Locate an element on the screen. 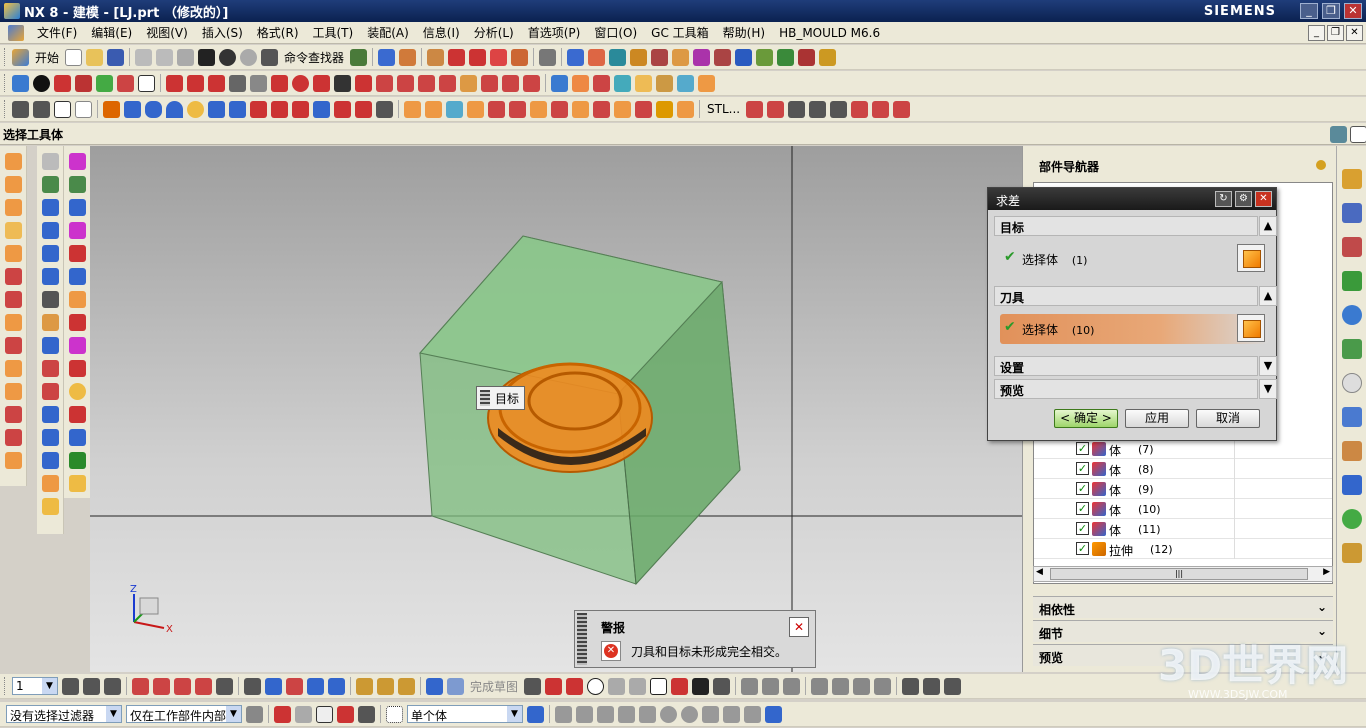  snap-cube-icon is located at coordinates (773, 714).